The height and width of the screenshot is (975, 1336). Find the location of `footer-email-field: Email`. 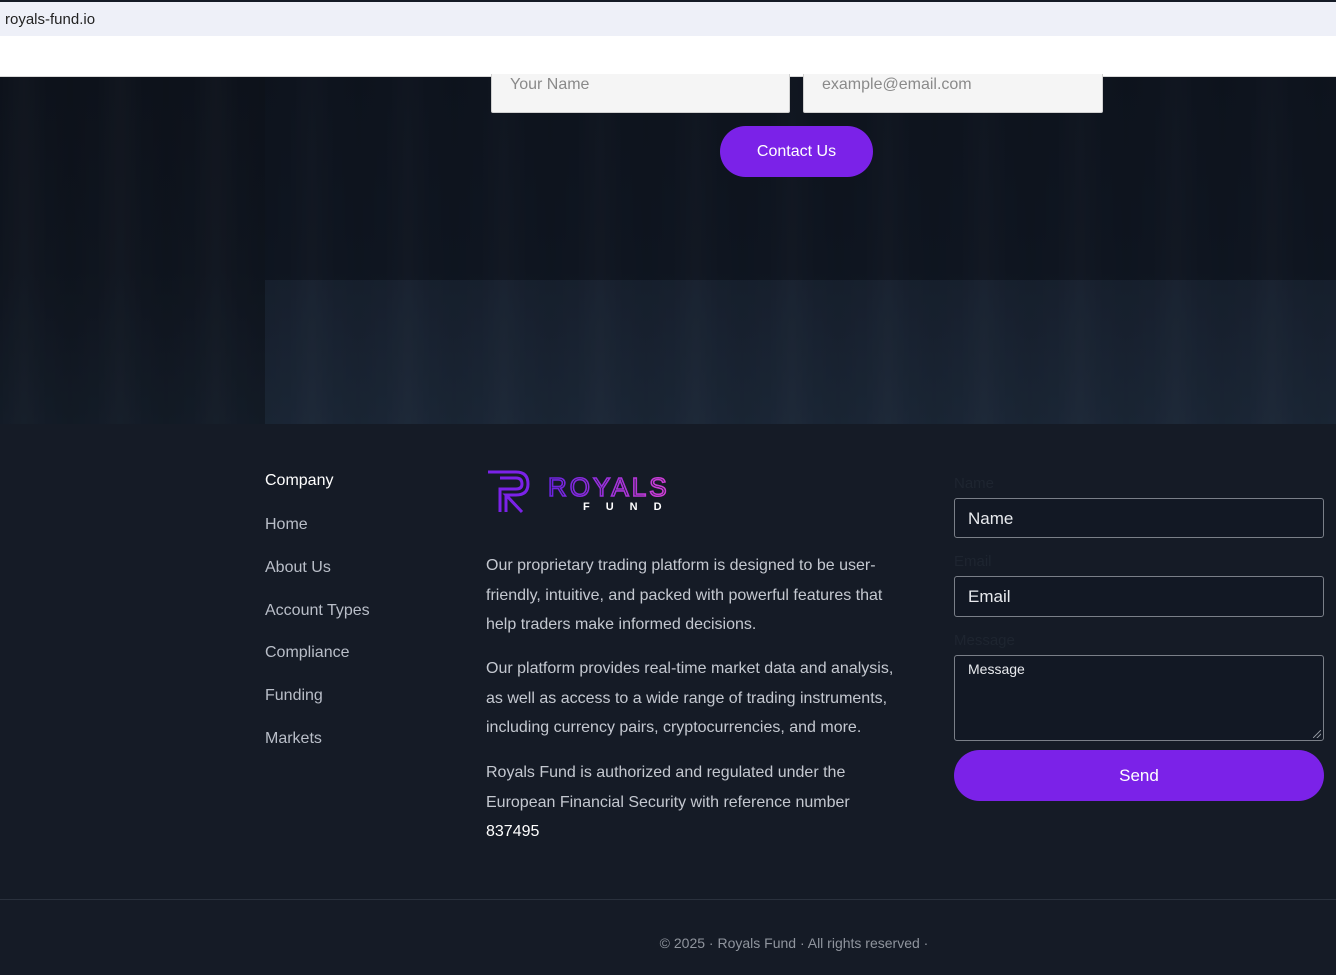

footer-email-field: Email is located at coordinates (1139, 596).